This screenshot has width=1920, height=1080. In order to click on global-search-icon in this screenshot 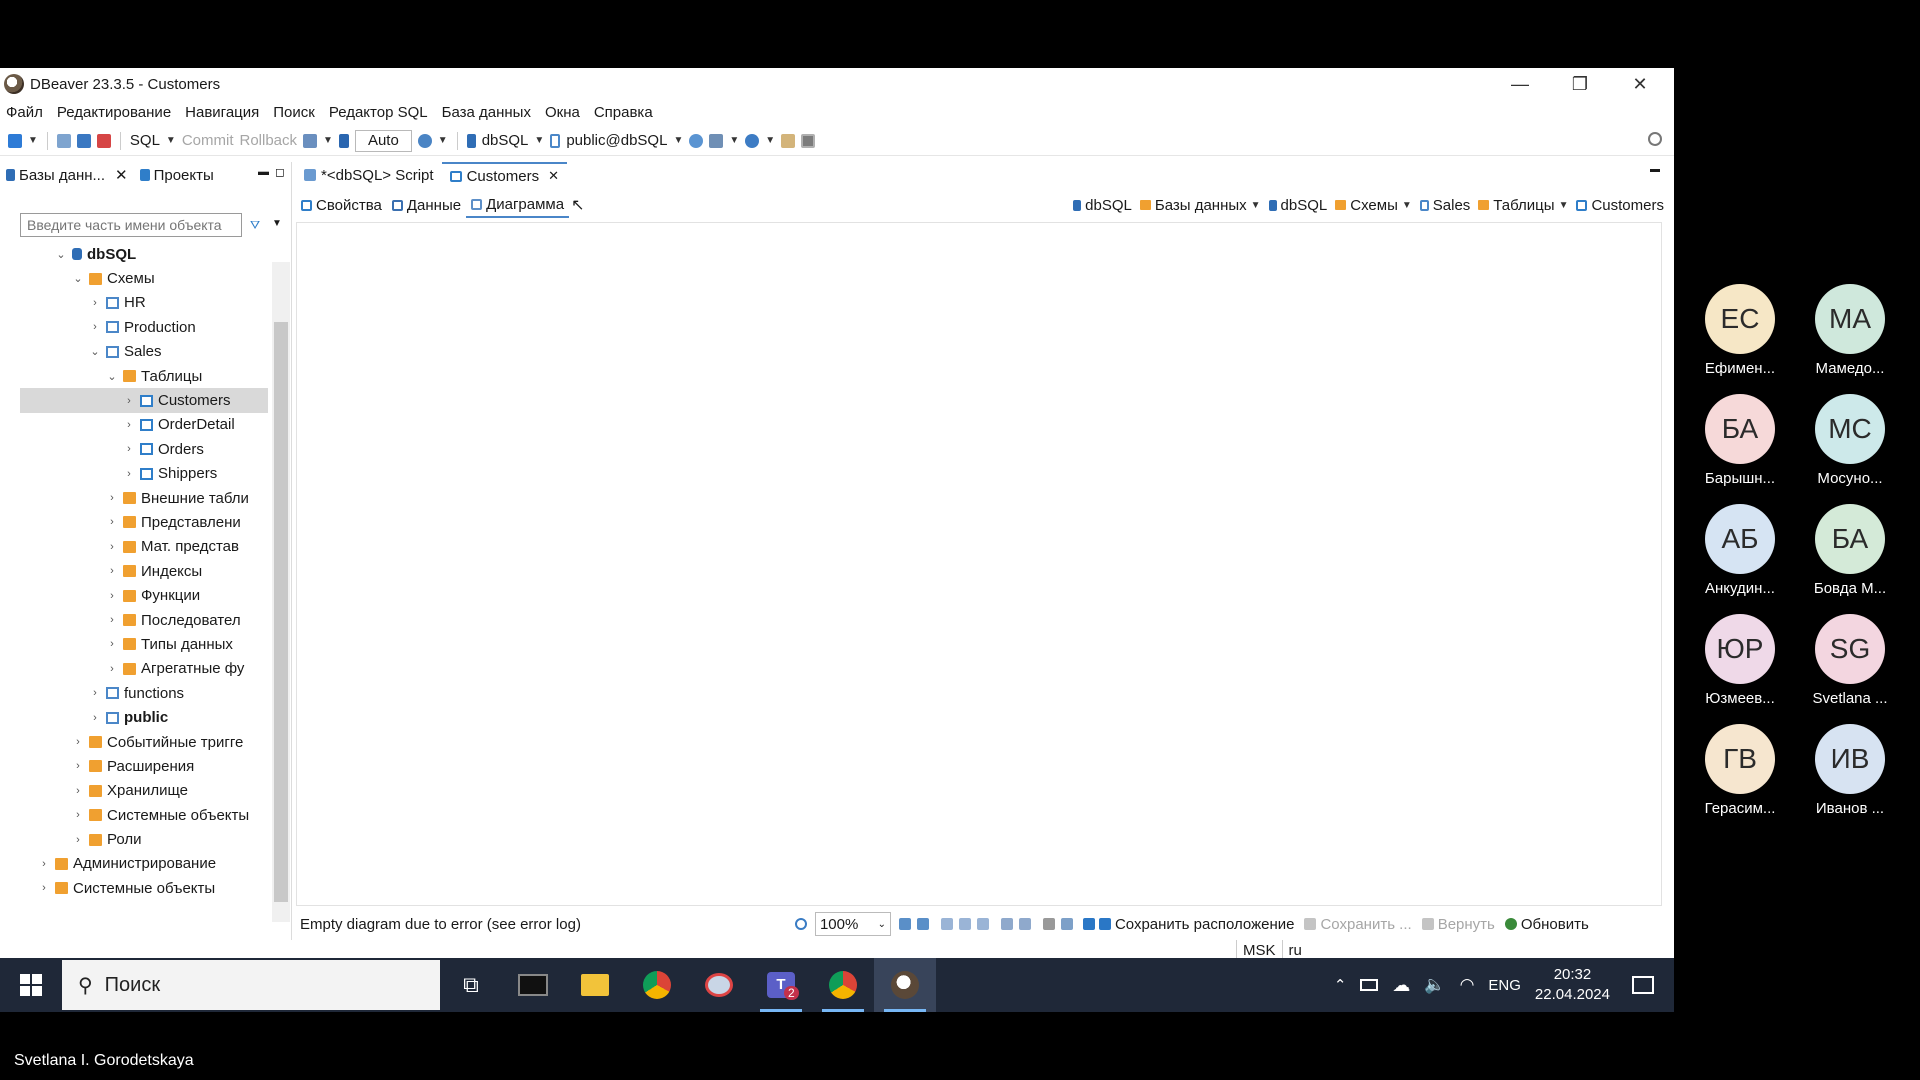, I will do `click(1655, 139)`.